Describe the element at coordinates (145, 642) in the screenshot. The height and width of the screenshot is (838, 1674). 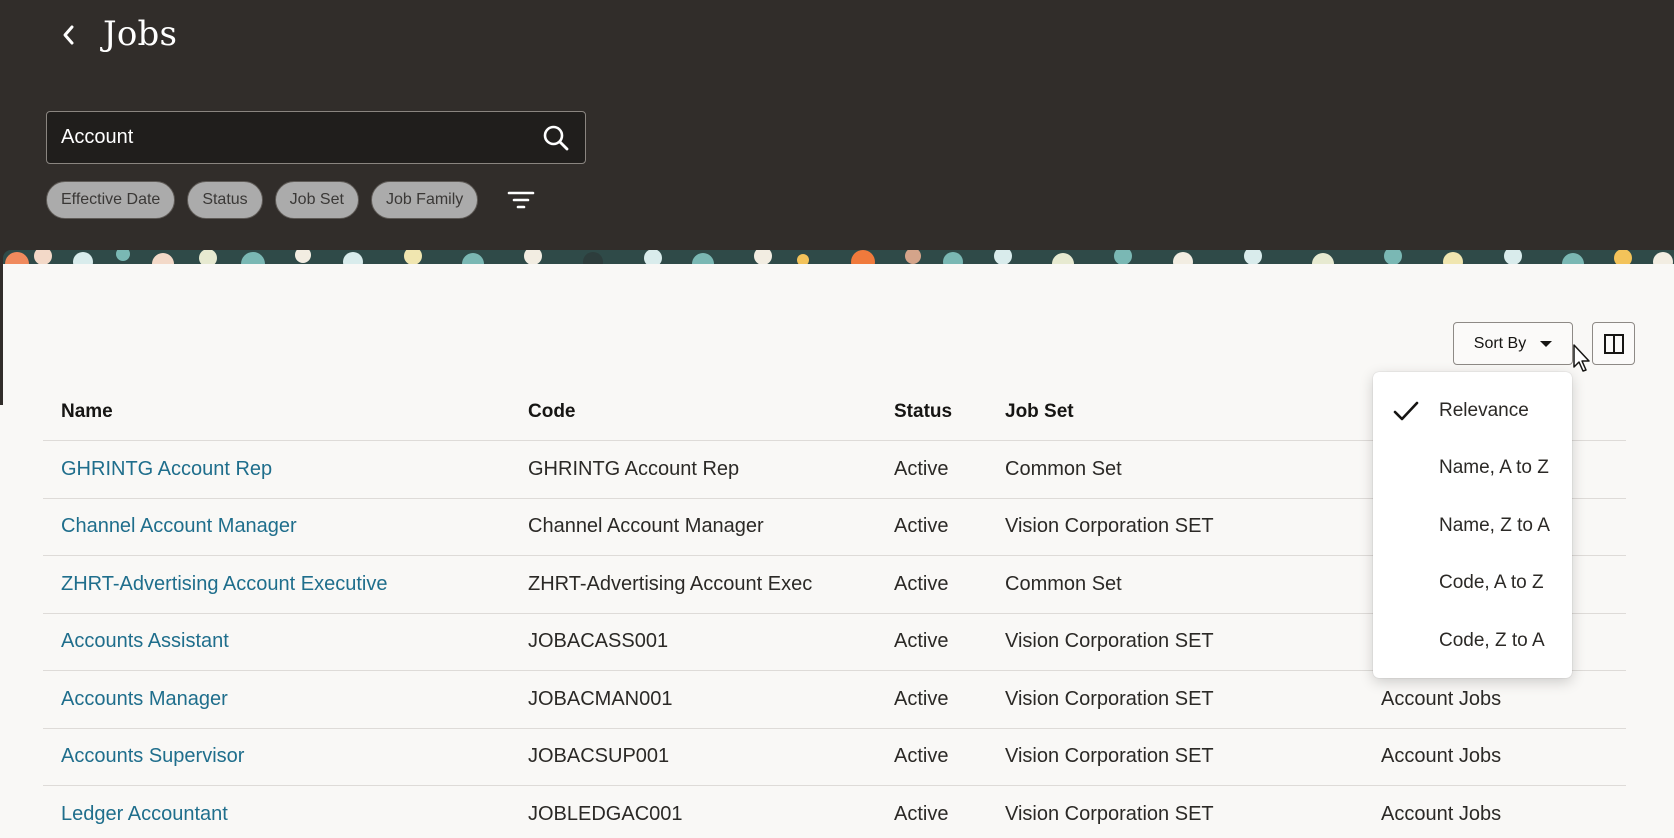
I see `job-name-link: Accounts Assistant` at that location.